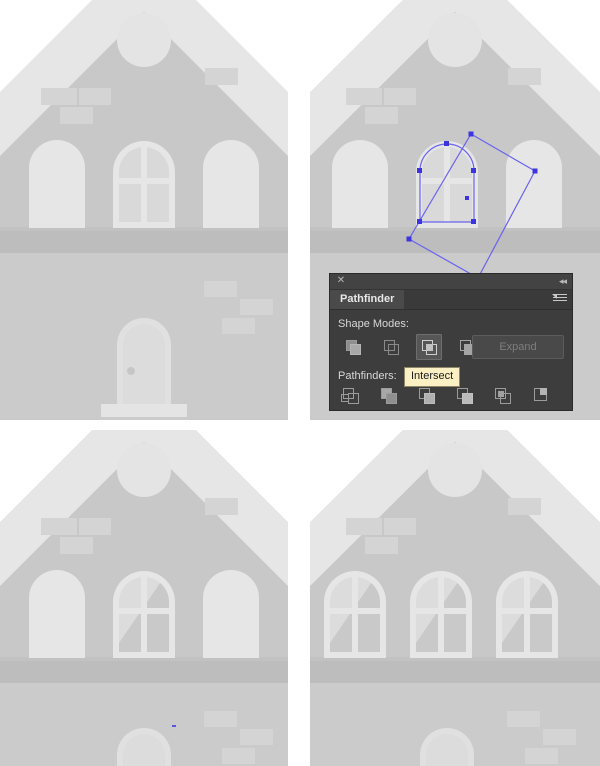  What do you see at coordinates (367, 299) in the screenshot?
I see `tab-pathfinder: Pathfinder` at bounding box center [367, 299].